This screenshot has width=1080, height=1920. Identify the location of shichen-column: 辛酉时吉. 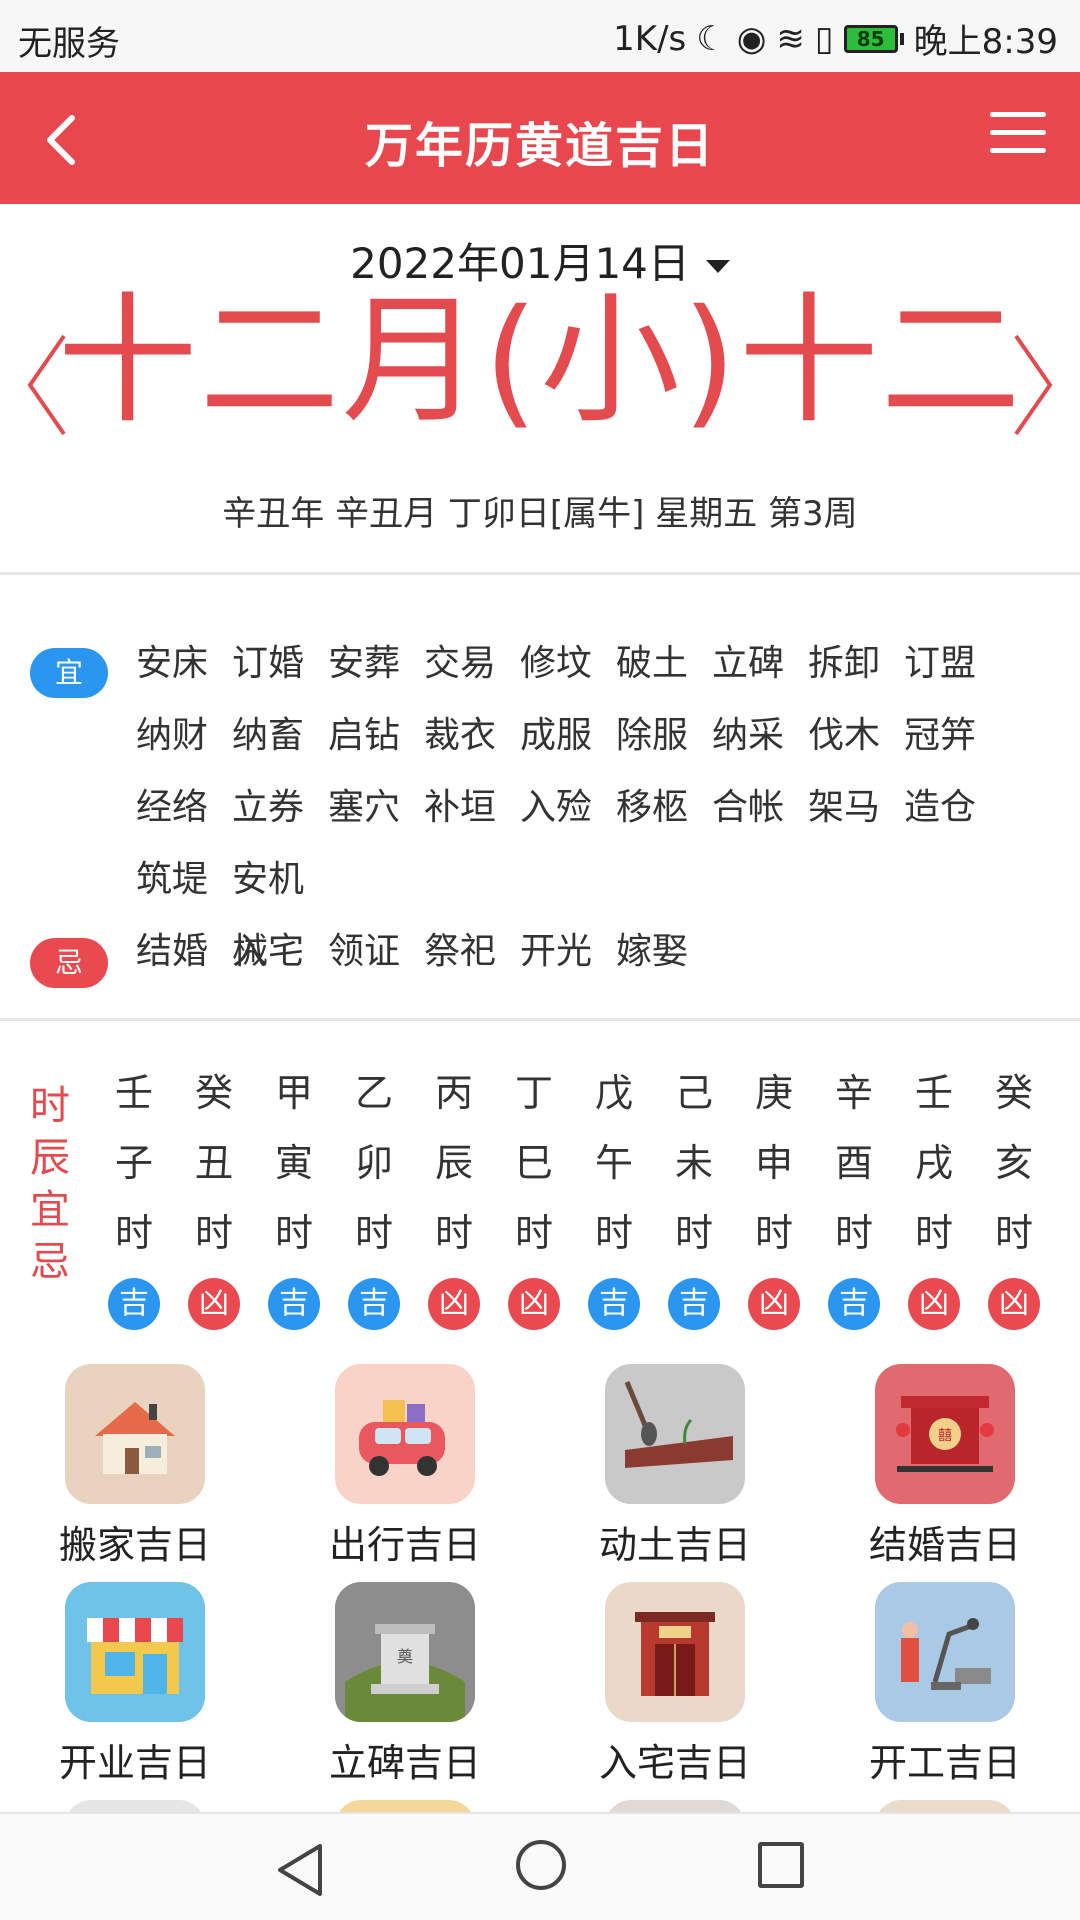
(854, 1194).